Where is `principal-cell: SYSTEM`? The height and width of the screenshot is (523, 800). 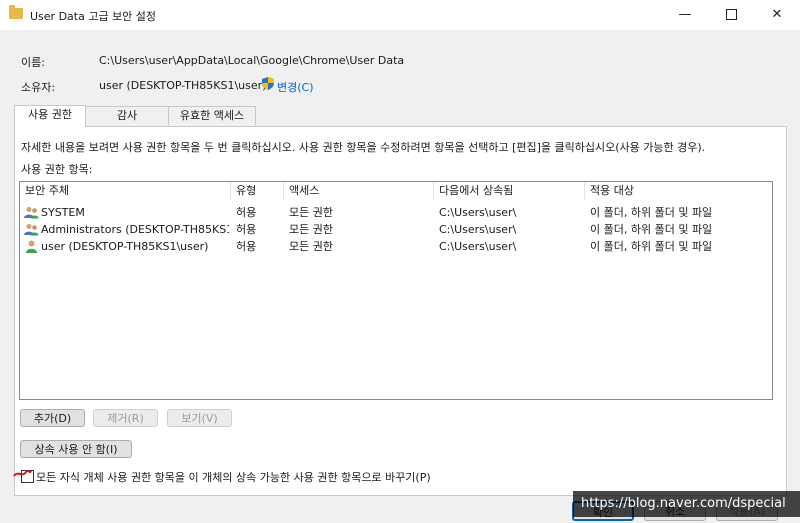
principal-cell: SYSTEM is located at coordinates (63, 212).